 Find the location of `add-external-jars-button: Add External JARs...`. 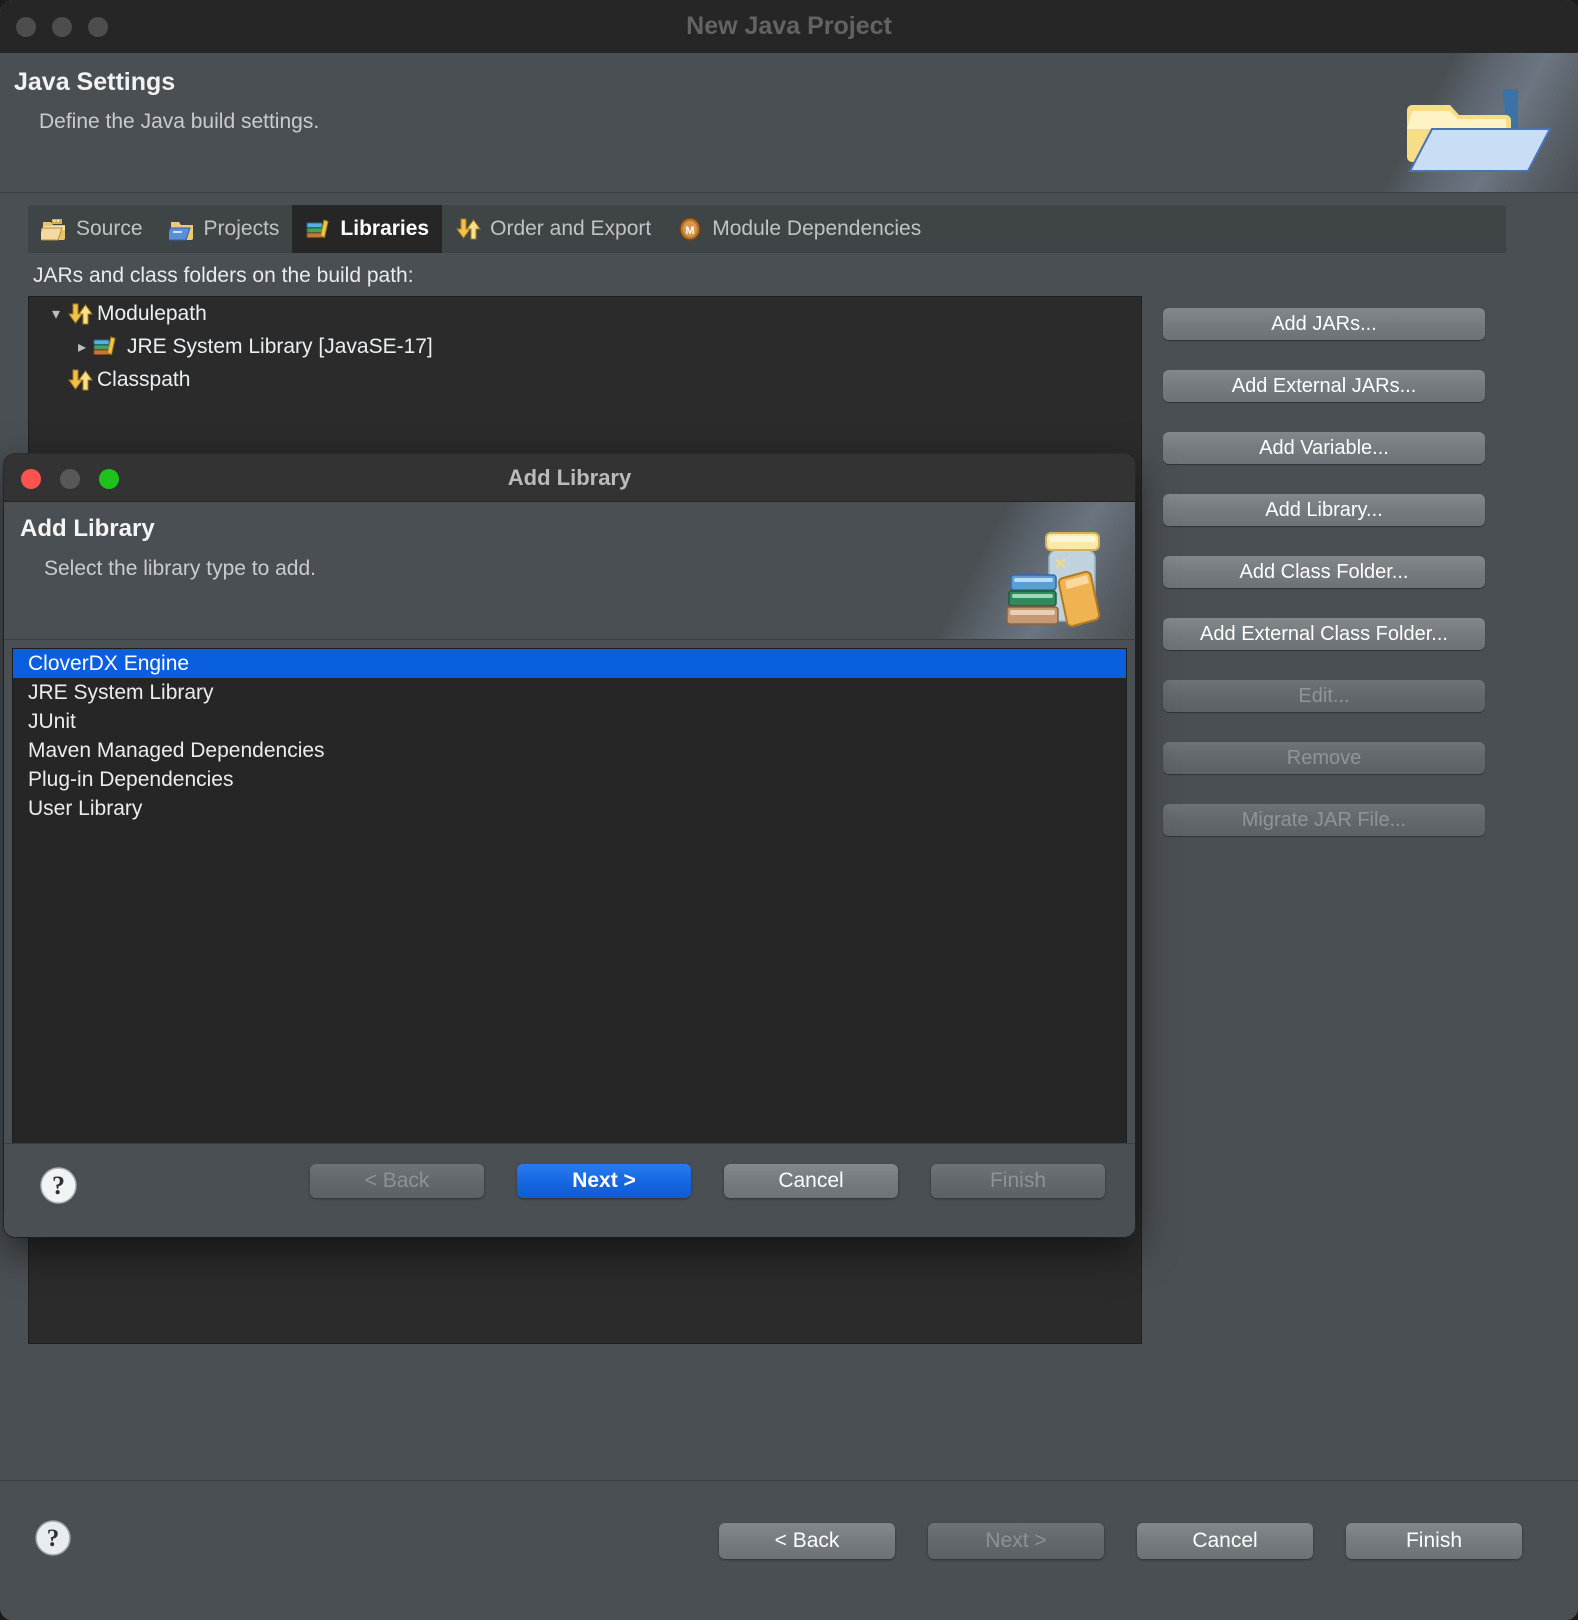

add-external-jars-button: Add External JARs... is located at coordinates (1324, 386).